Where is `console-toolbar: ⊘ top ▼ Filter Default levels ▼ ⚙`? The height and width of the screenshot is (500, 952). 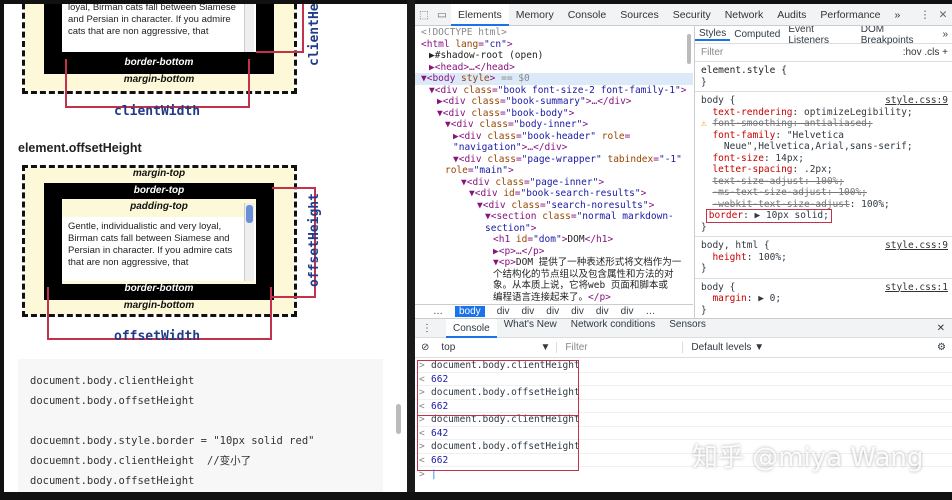 console-toolbar: ⊘ top ▼ Filter Default levels ▼ ⚙ is located at coordinates (683, 348).